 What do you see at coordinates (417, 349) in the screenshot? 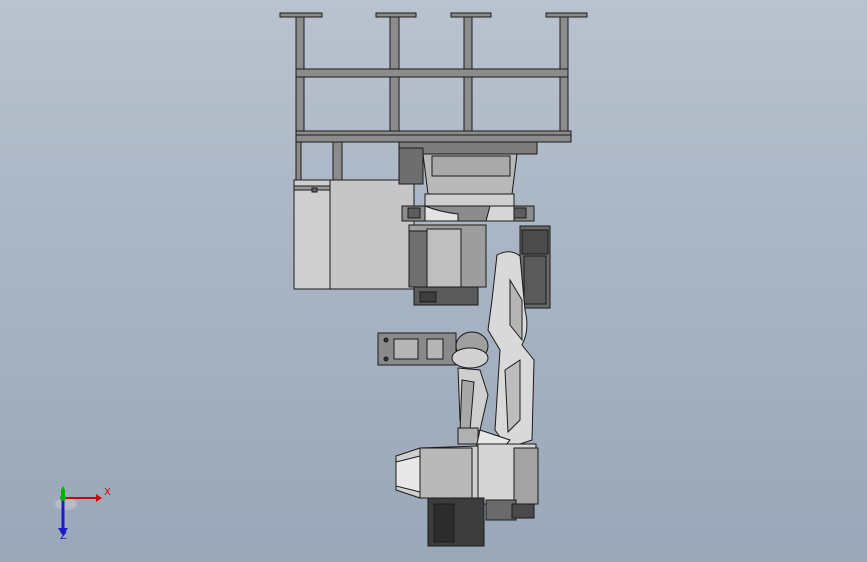
I see `wire-feeder-bracket` at bounding box center [417, 349].